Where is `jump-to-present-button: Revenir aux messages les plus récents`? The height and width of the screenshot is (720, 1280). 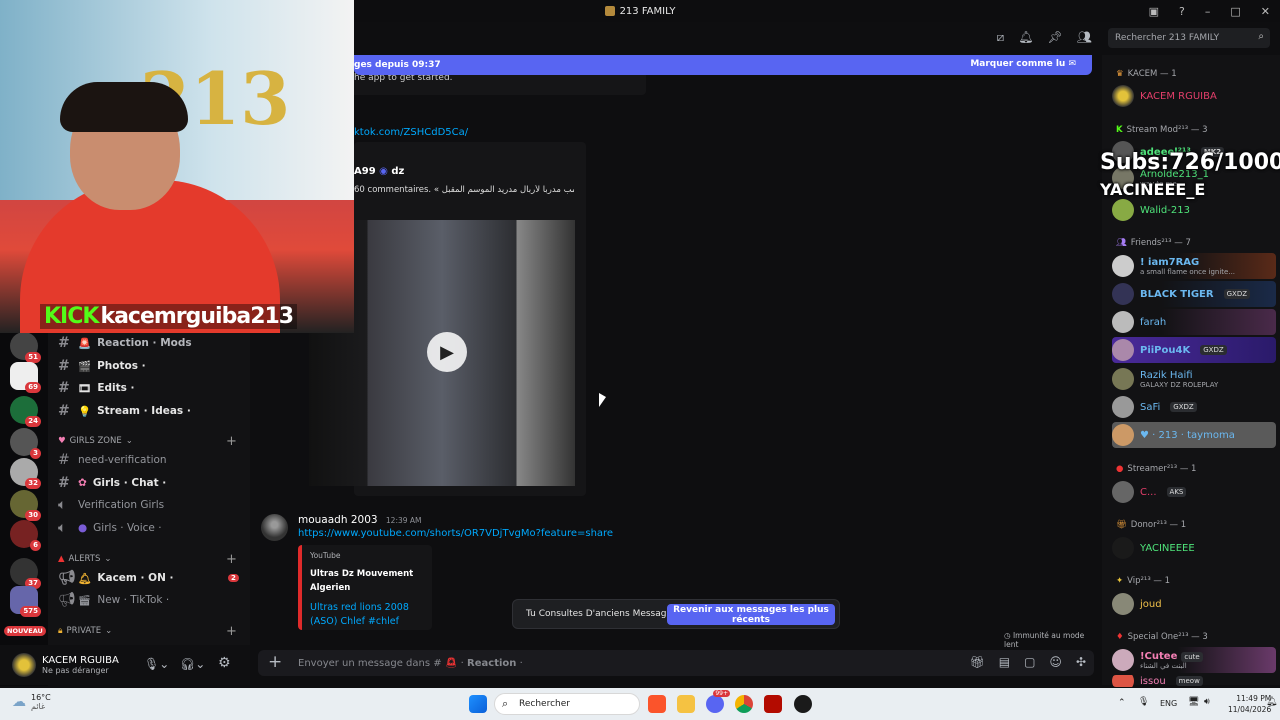
jump-to-present-button: Revenir aux messages les plus récents is located at coordinates (751, 614).